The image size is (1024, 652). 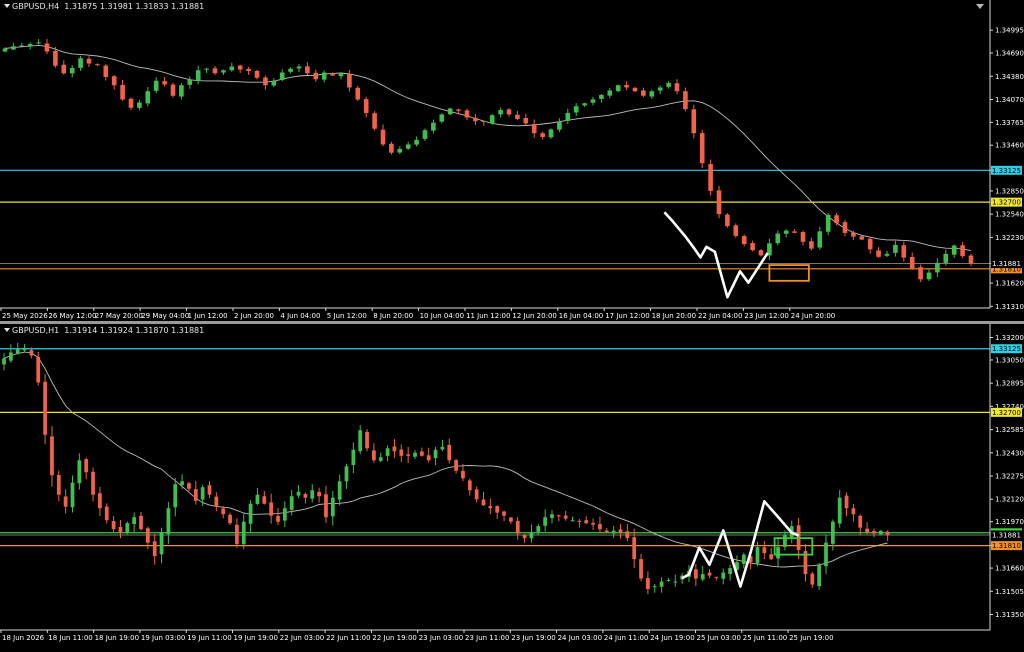 I want to click on h4-time-tick-label: 12 Jun 20:00, so click(x=534, y=316).